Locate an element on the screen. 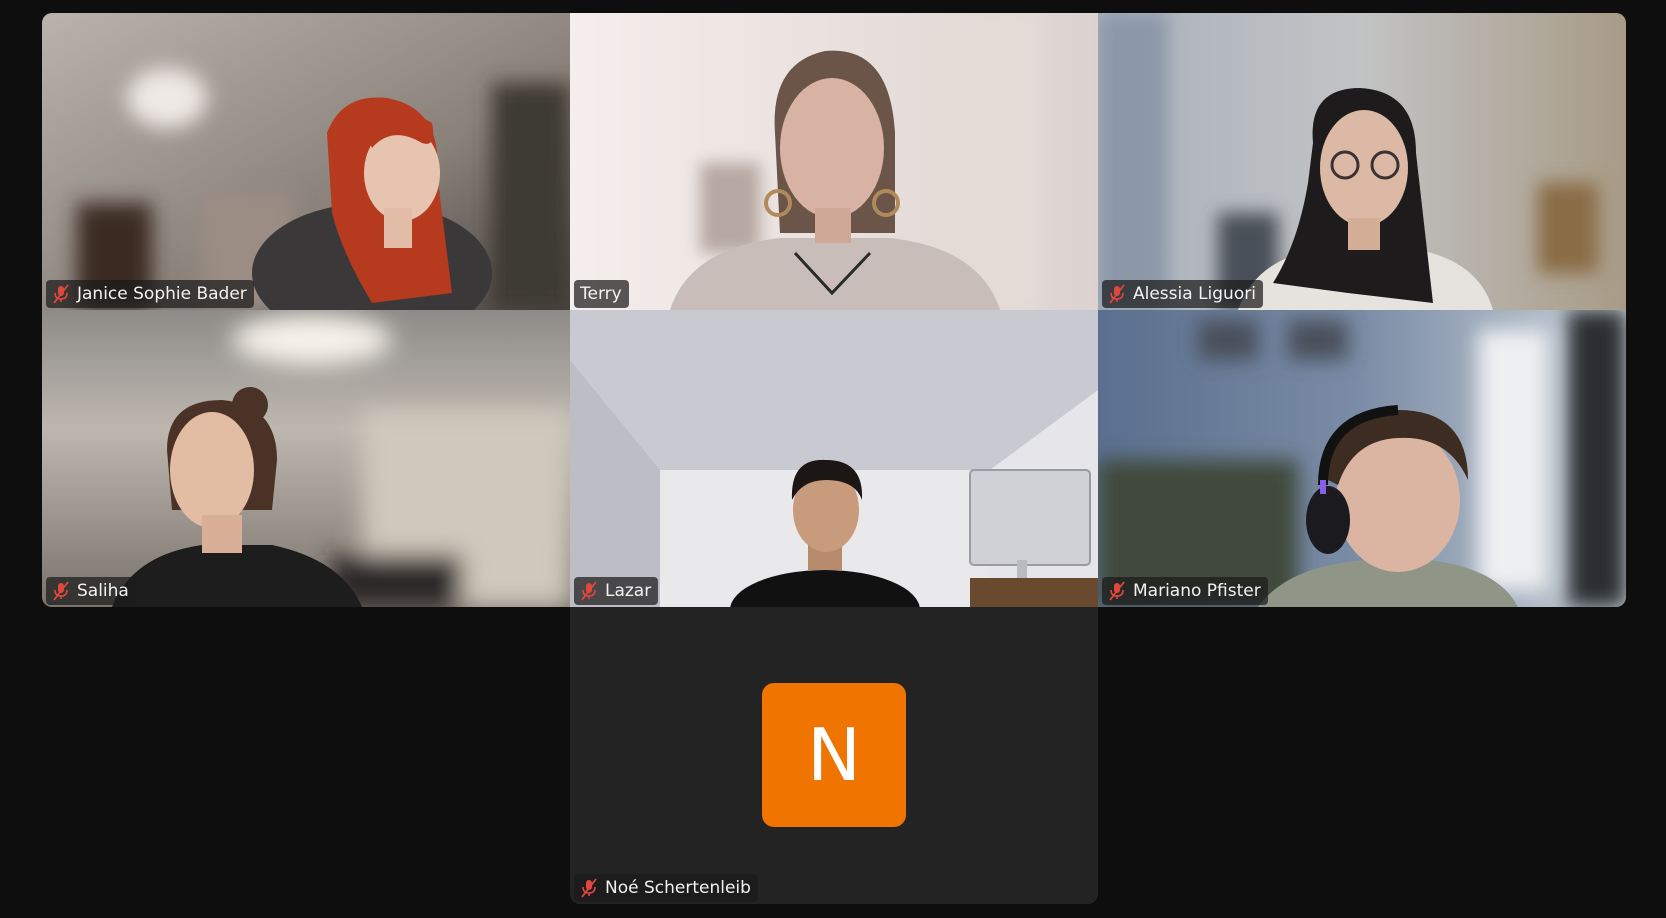 This screenshot has width=1666, height=918. participant-name: Saliha is located at coordinates (103, 591).